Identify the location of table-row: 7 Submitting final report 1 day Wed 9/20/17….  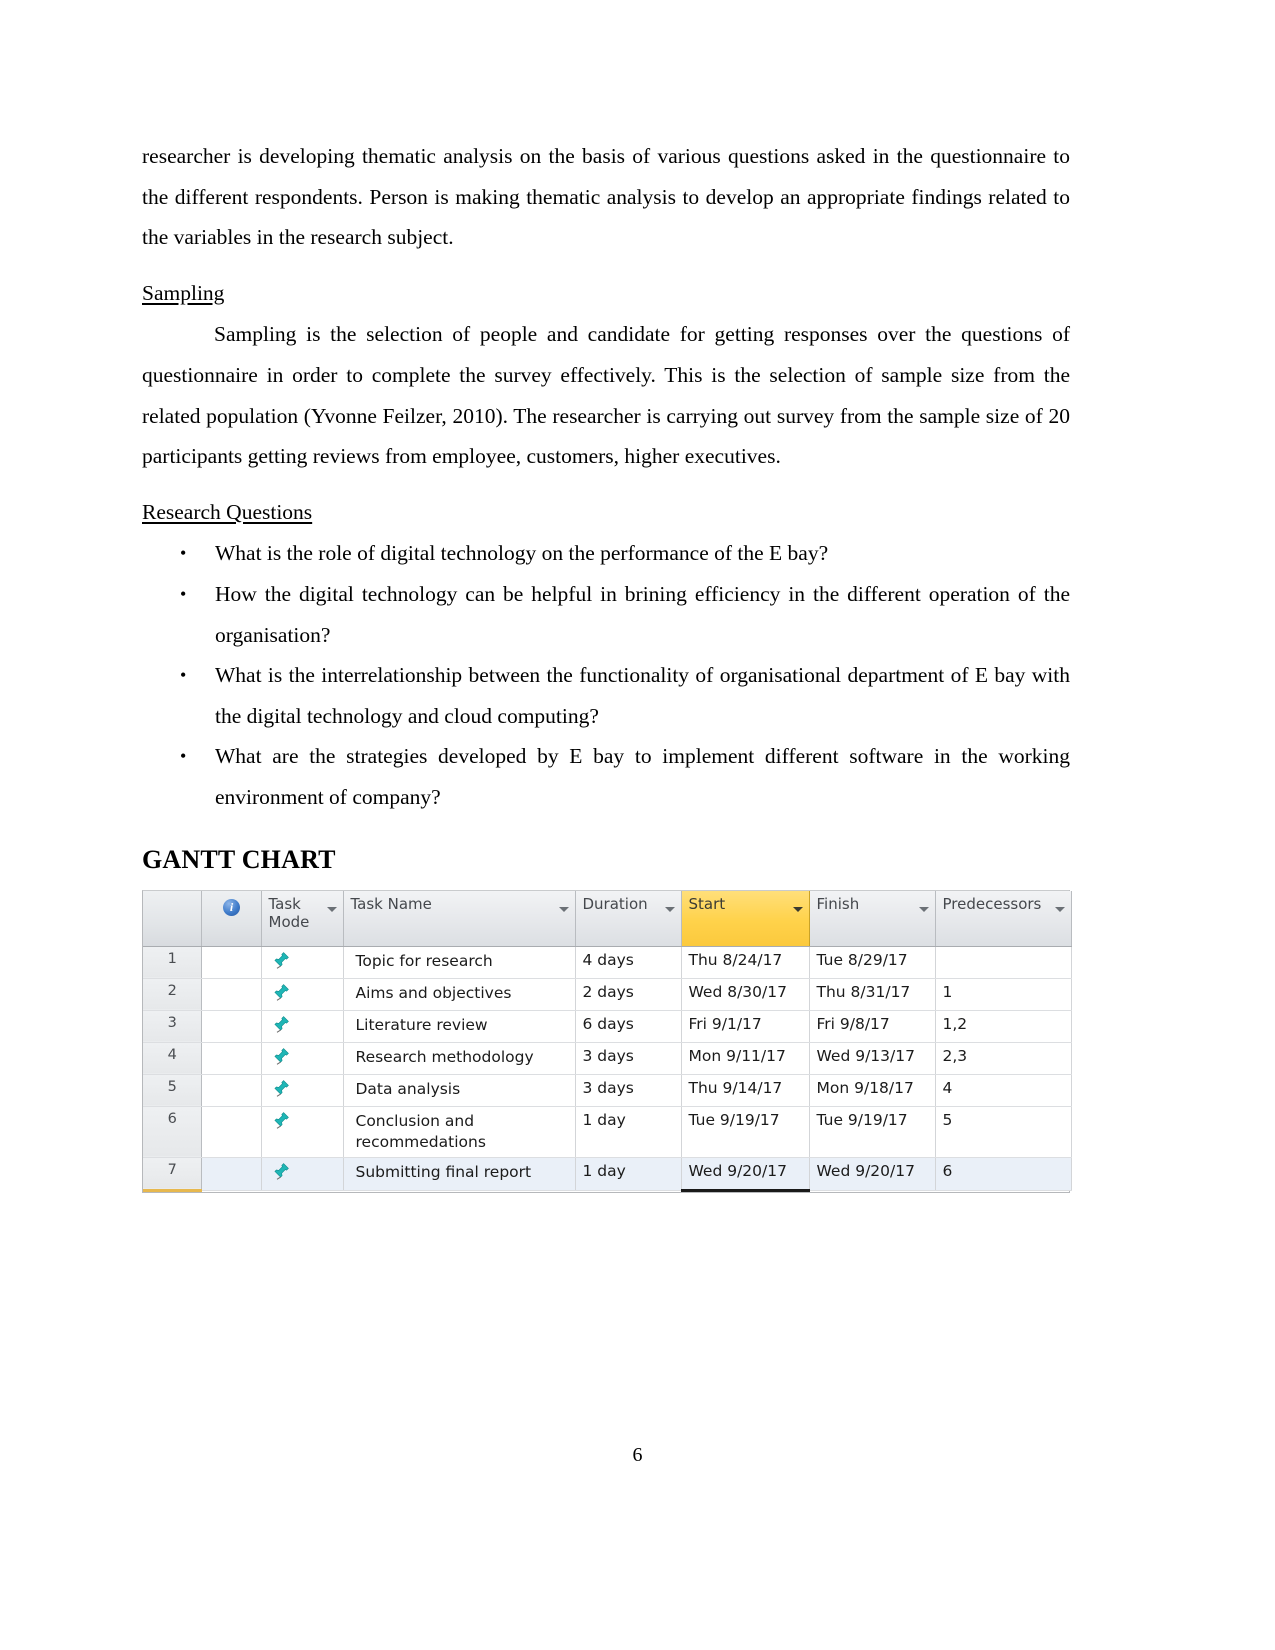
(607, 1174).